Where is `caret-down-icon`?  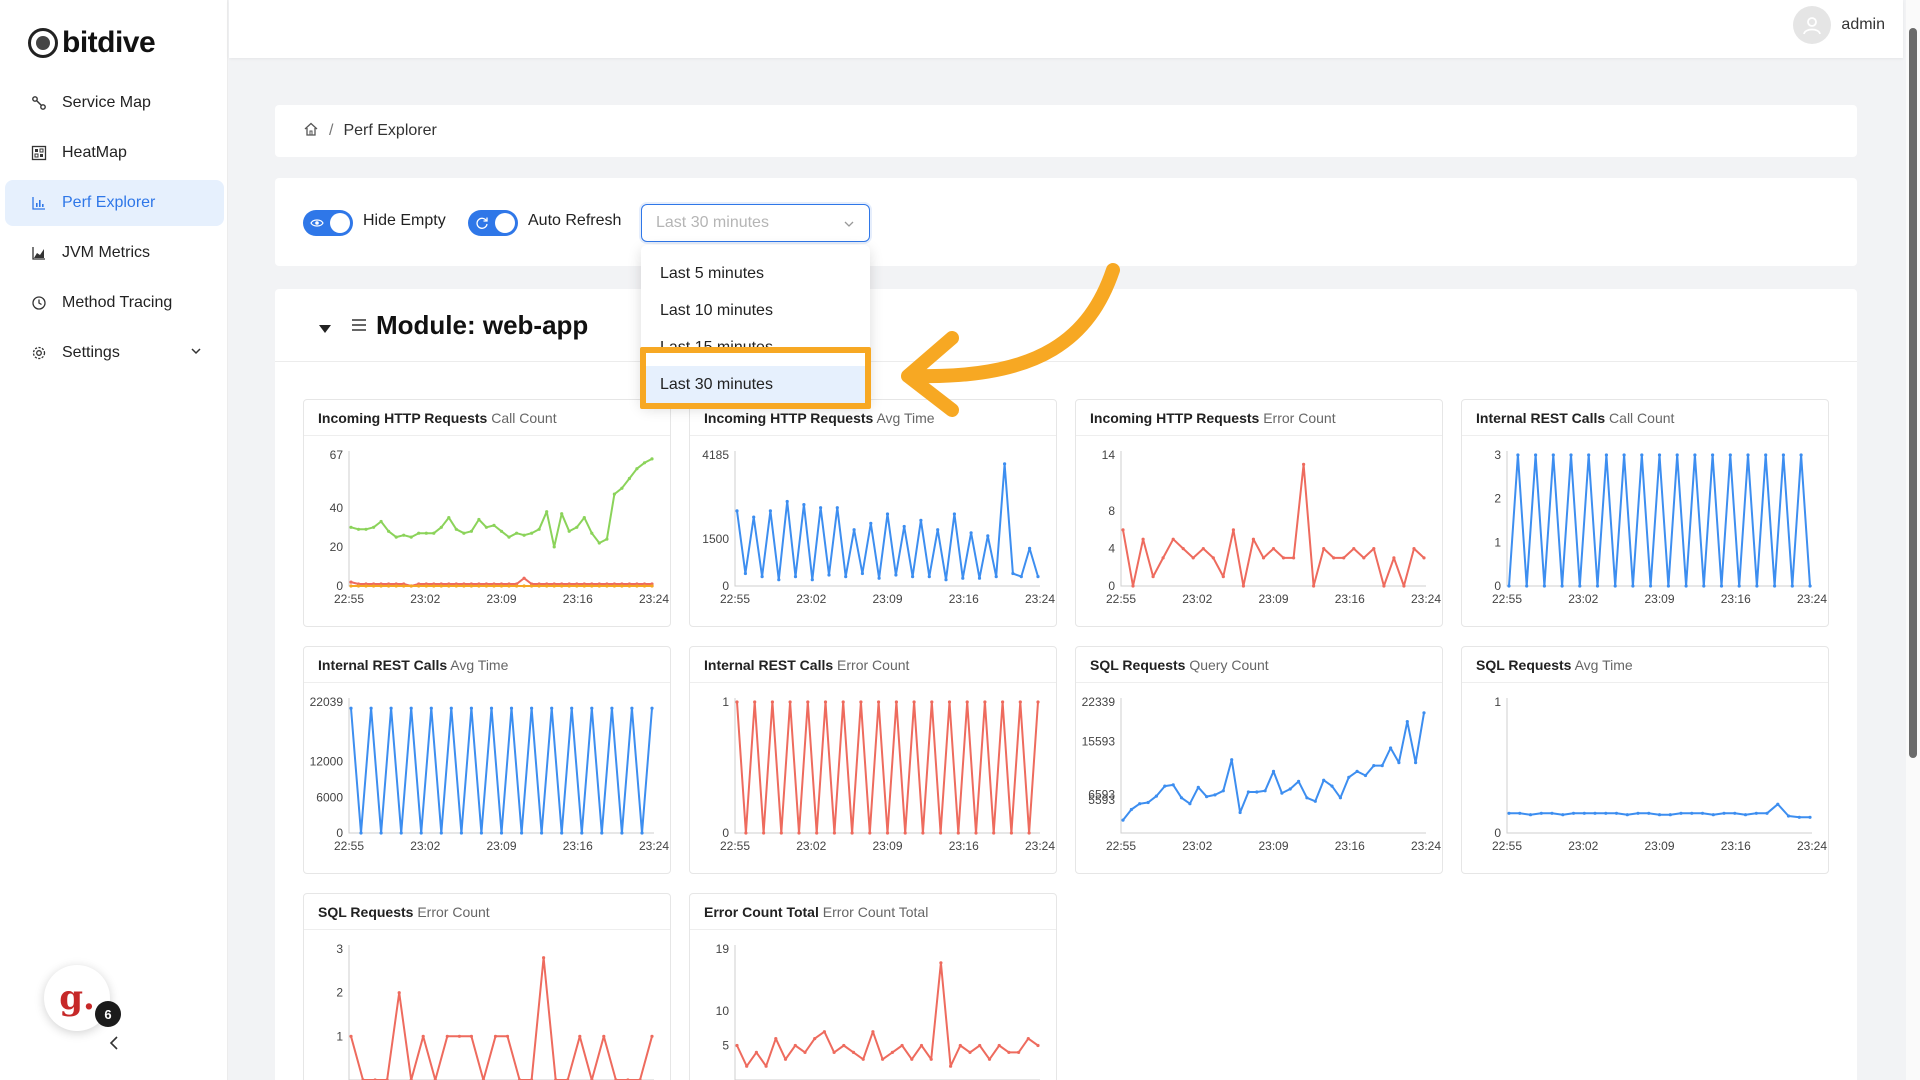 caret-down-icon is located at coordinates (325, 330).